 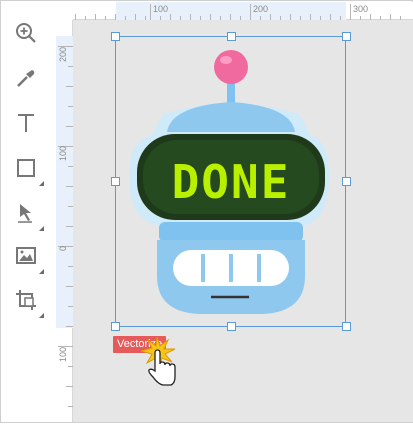 I want to click on crop-tool-icon, so click(x=26, y=300).